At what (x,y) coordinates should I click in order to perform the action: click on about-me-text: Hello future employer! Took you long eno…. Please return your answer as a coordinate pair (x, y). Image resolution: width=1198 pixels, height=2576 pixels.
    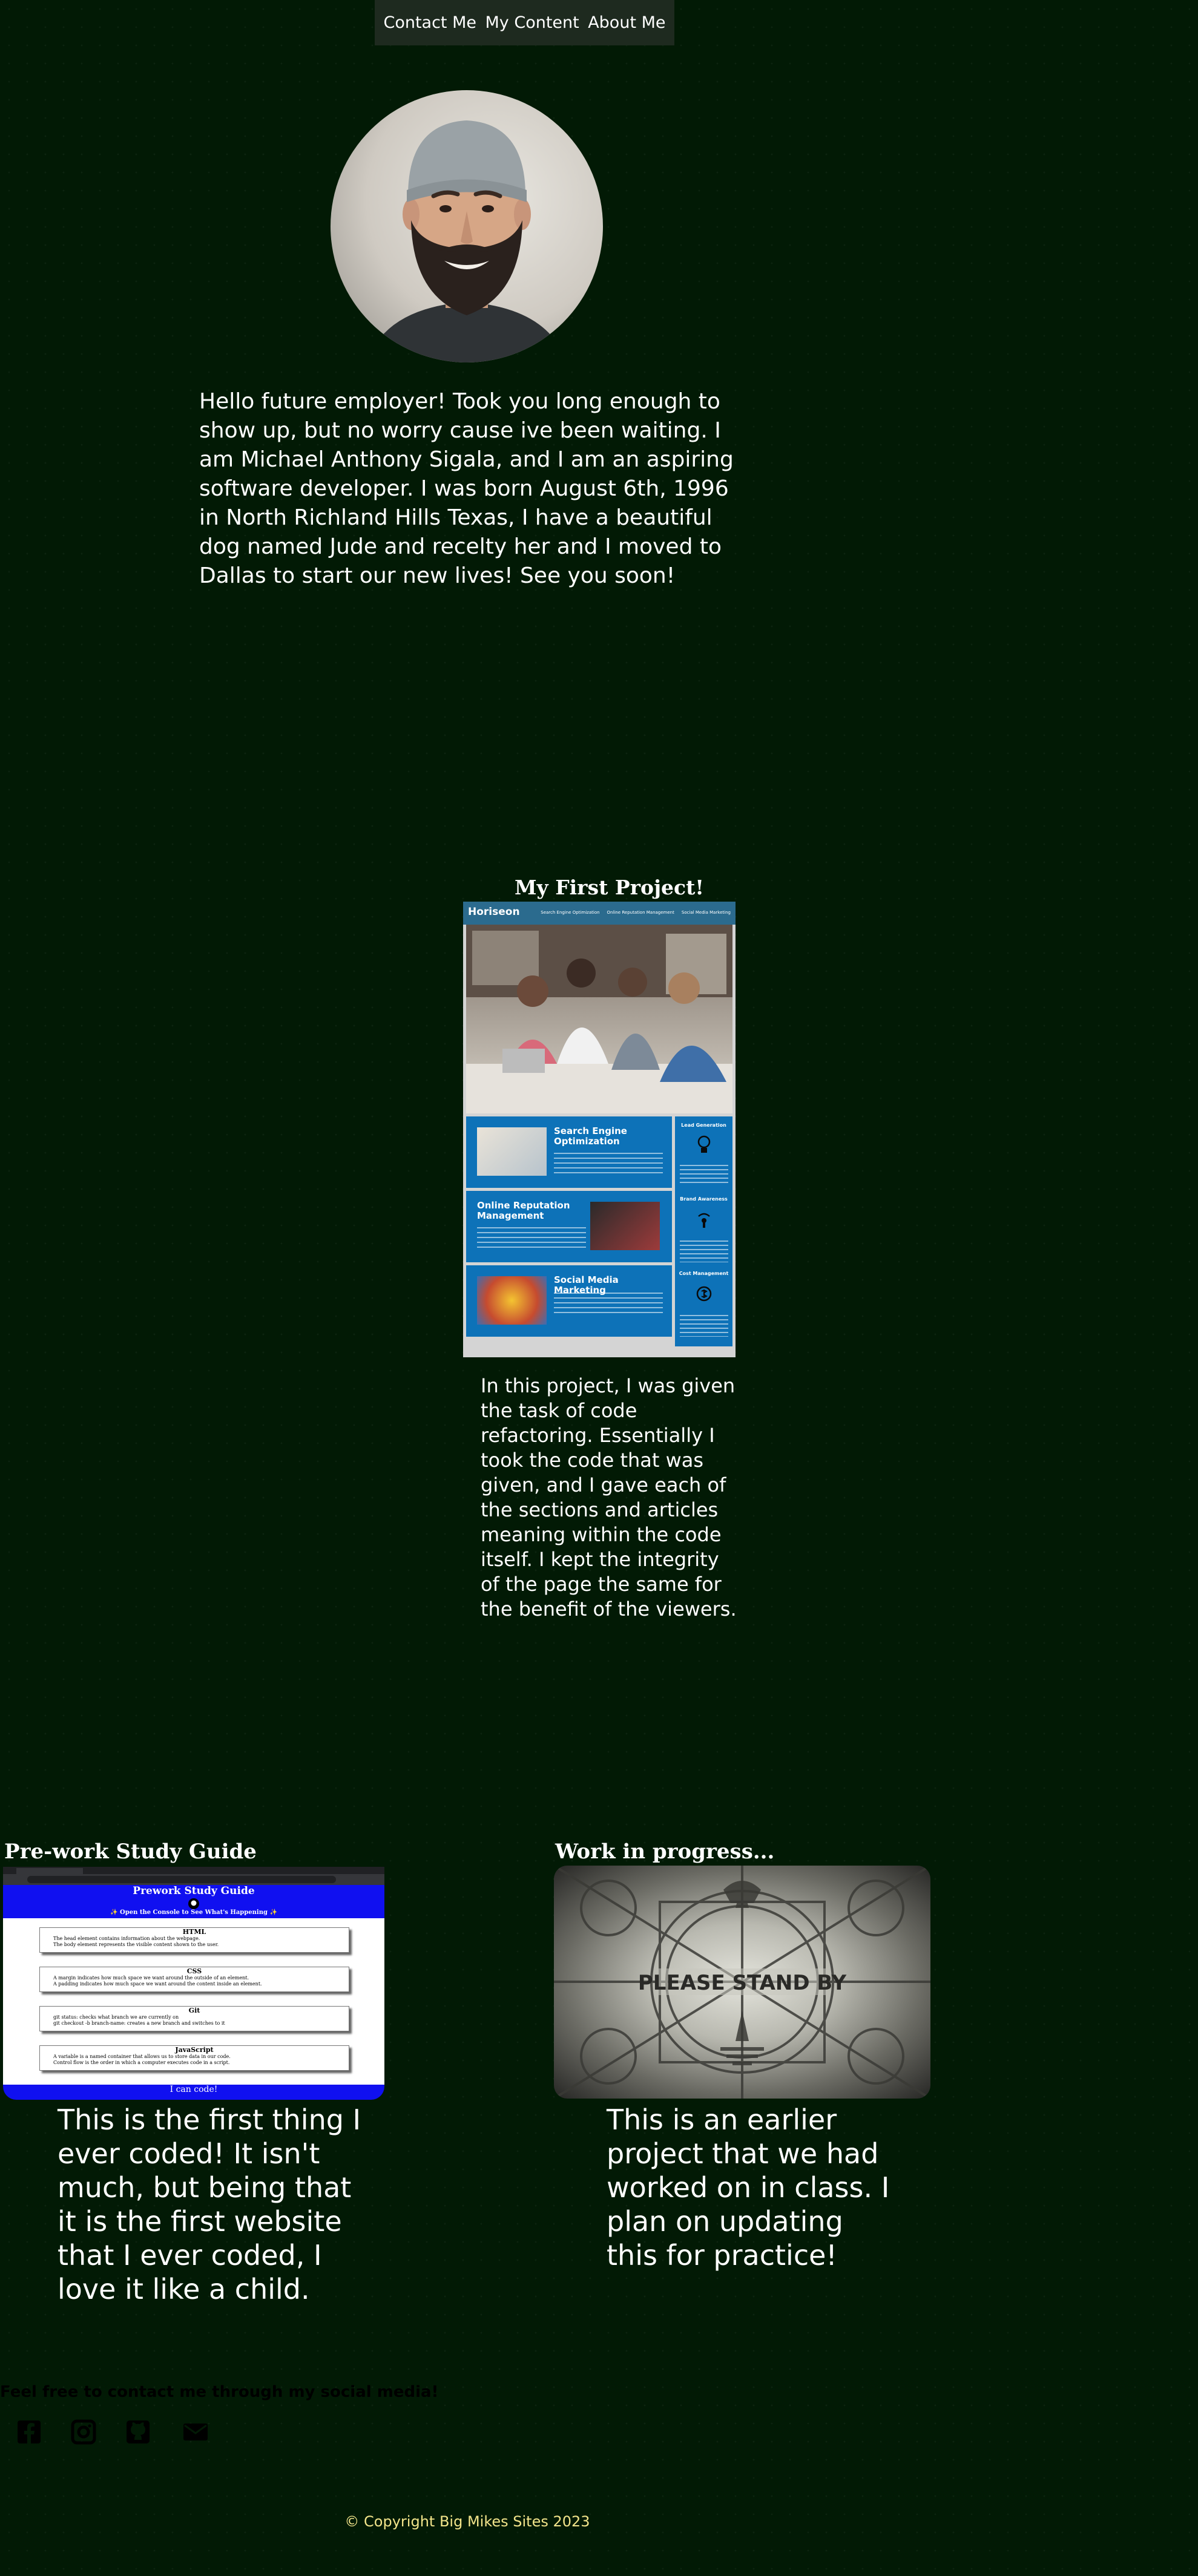
    Looking at the image, I should click on (466, 488).